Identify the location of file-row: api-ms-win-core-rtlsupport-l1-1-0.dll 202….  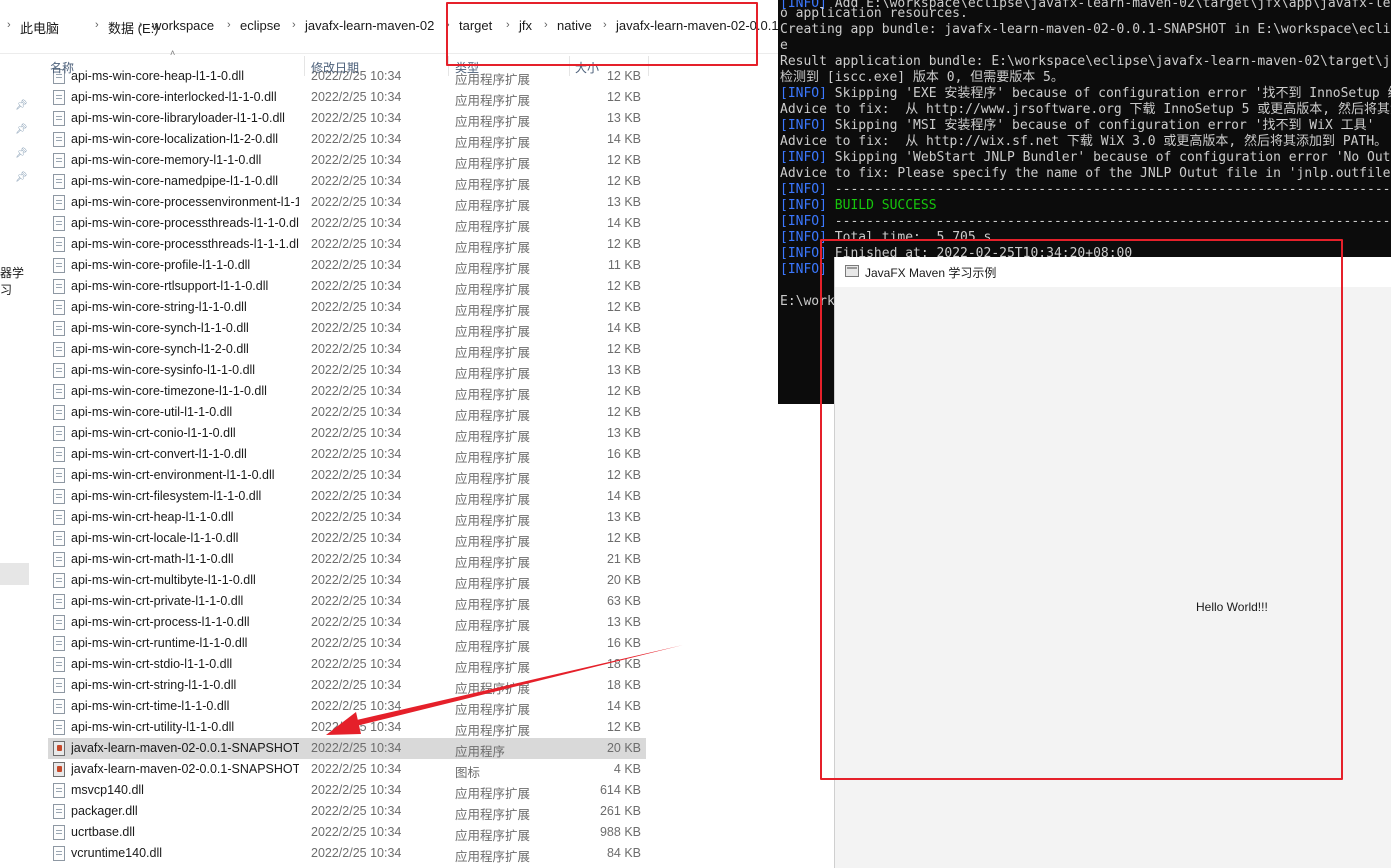
(347, 286).